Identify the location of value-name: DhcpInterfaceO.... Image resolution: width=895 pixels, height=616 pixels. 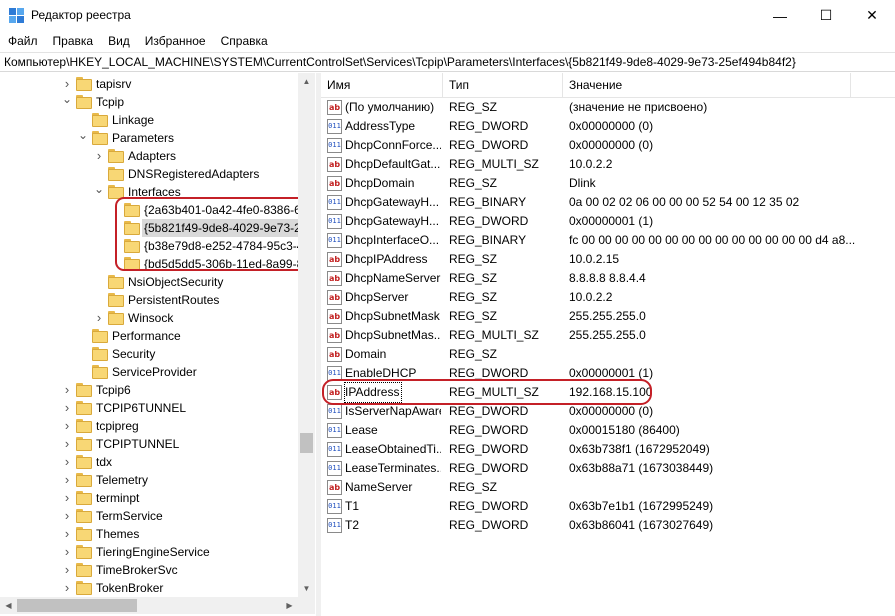
(393, 240).